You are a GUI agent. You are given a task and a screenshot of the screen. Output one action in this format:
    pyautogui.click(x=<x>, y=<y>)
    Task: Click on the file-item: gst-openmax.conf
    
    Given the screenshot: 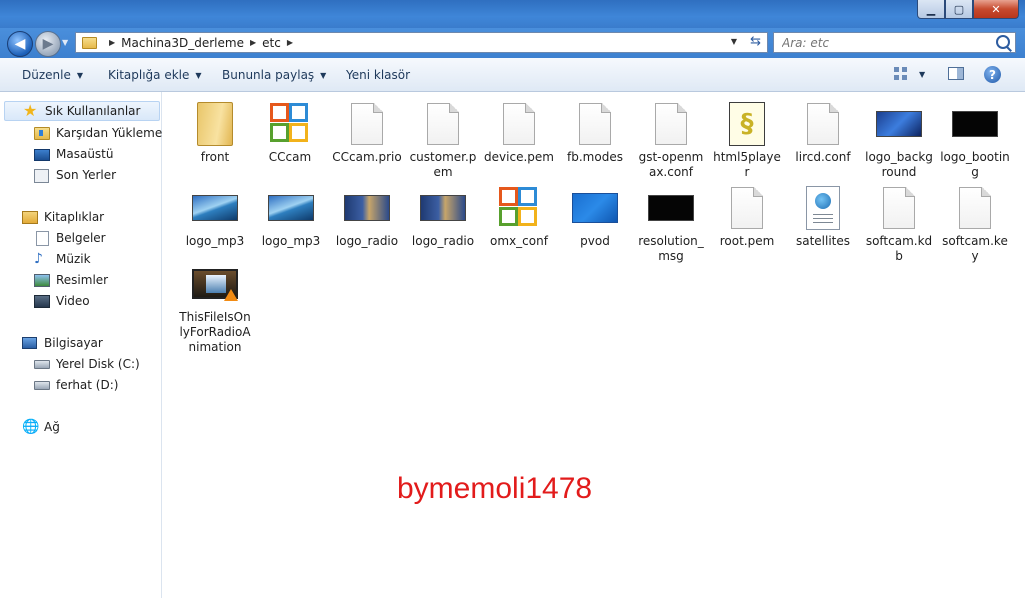 What is the action you would take?
    pyautogui.click(x=671, y=140)
    